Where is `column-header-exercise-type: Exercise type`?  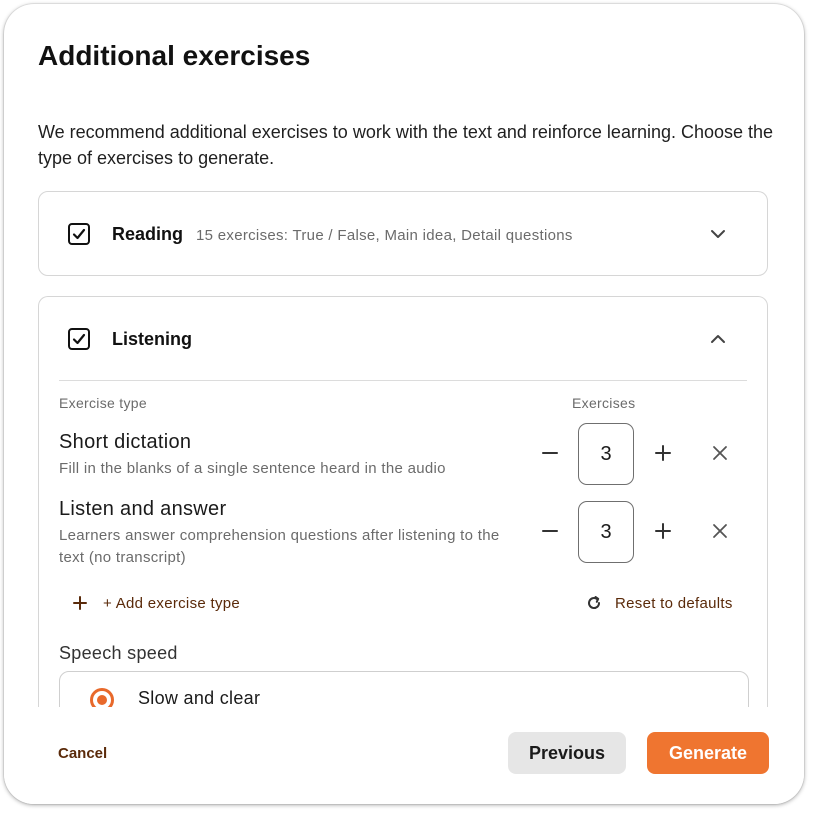
column-header-exercise-type: Exercise type is located at coordinates (103, 403).